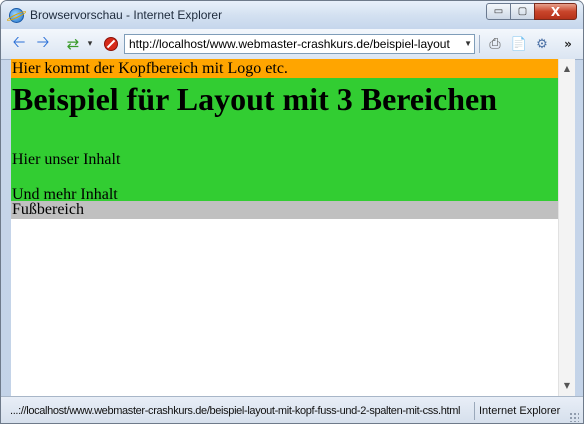 Image resolution: width=586 pixels, height=426 pixels. Describe the element at coordinates (519, 44) in the screenshot. I see `page-icon: 📄` at that location.